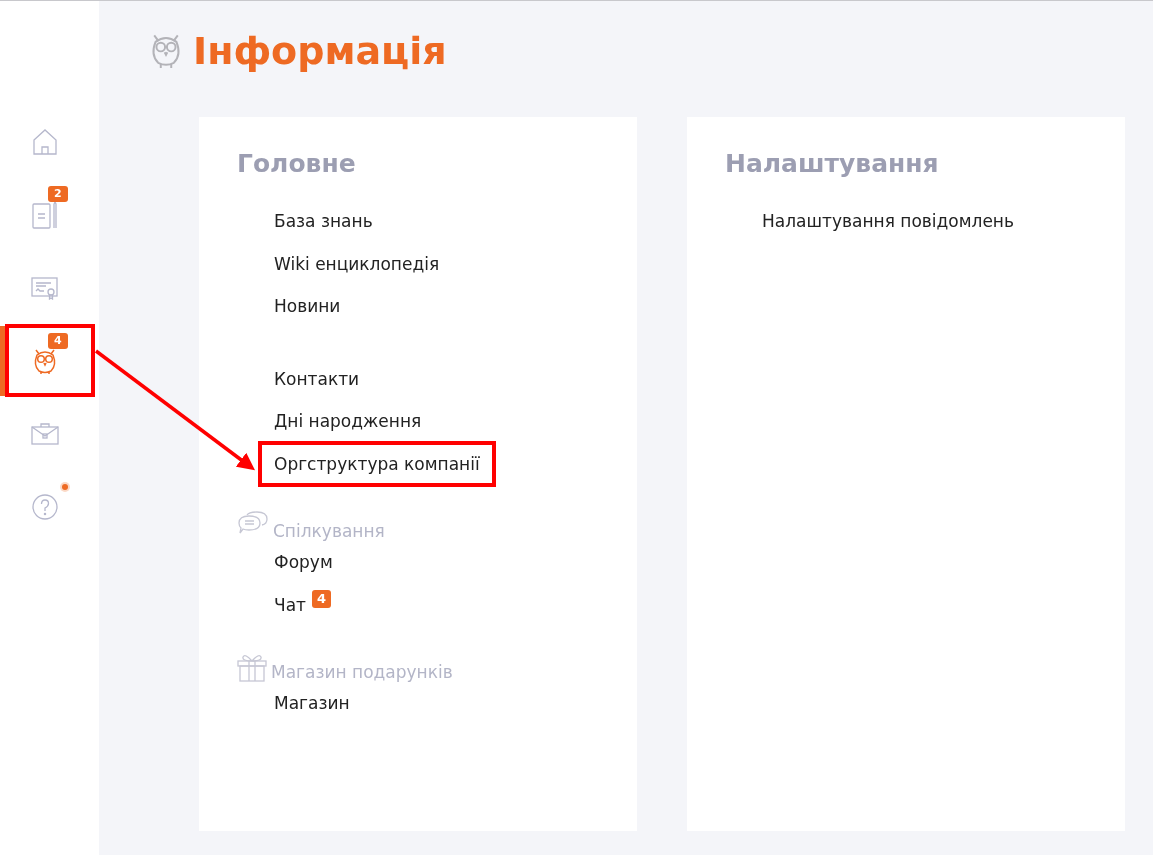 This screenshot has height=855, width=1153. Describe the element at coordinates (348, 421) in the screenshot. I see `menu-link: Дні народження` at that location.